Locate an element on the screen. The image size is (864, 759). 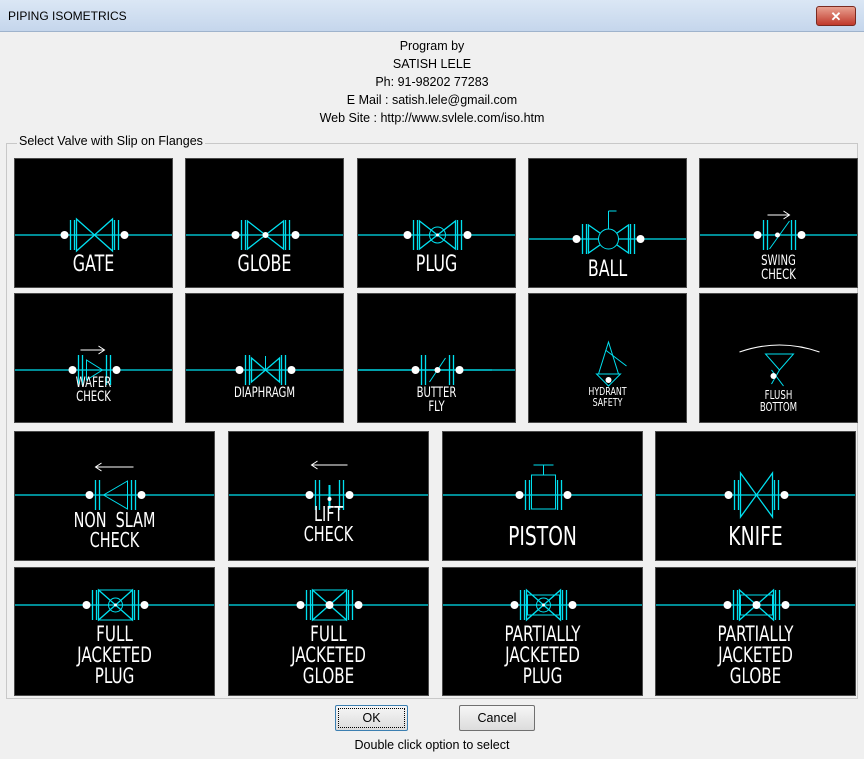
valve-option-label: HYDRANT SAFETY is located at coordinates (607, 397).